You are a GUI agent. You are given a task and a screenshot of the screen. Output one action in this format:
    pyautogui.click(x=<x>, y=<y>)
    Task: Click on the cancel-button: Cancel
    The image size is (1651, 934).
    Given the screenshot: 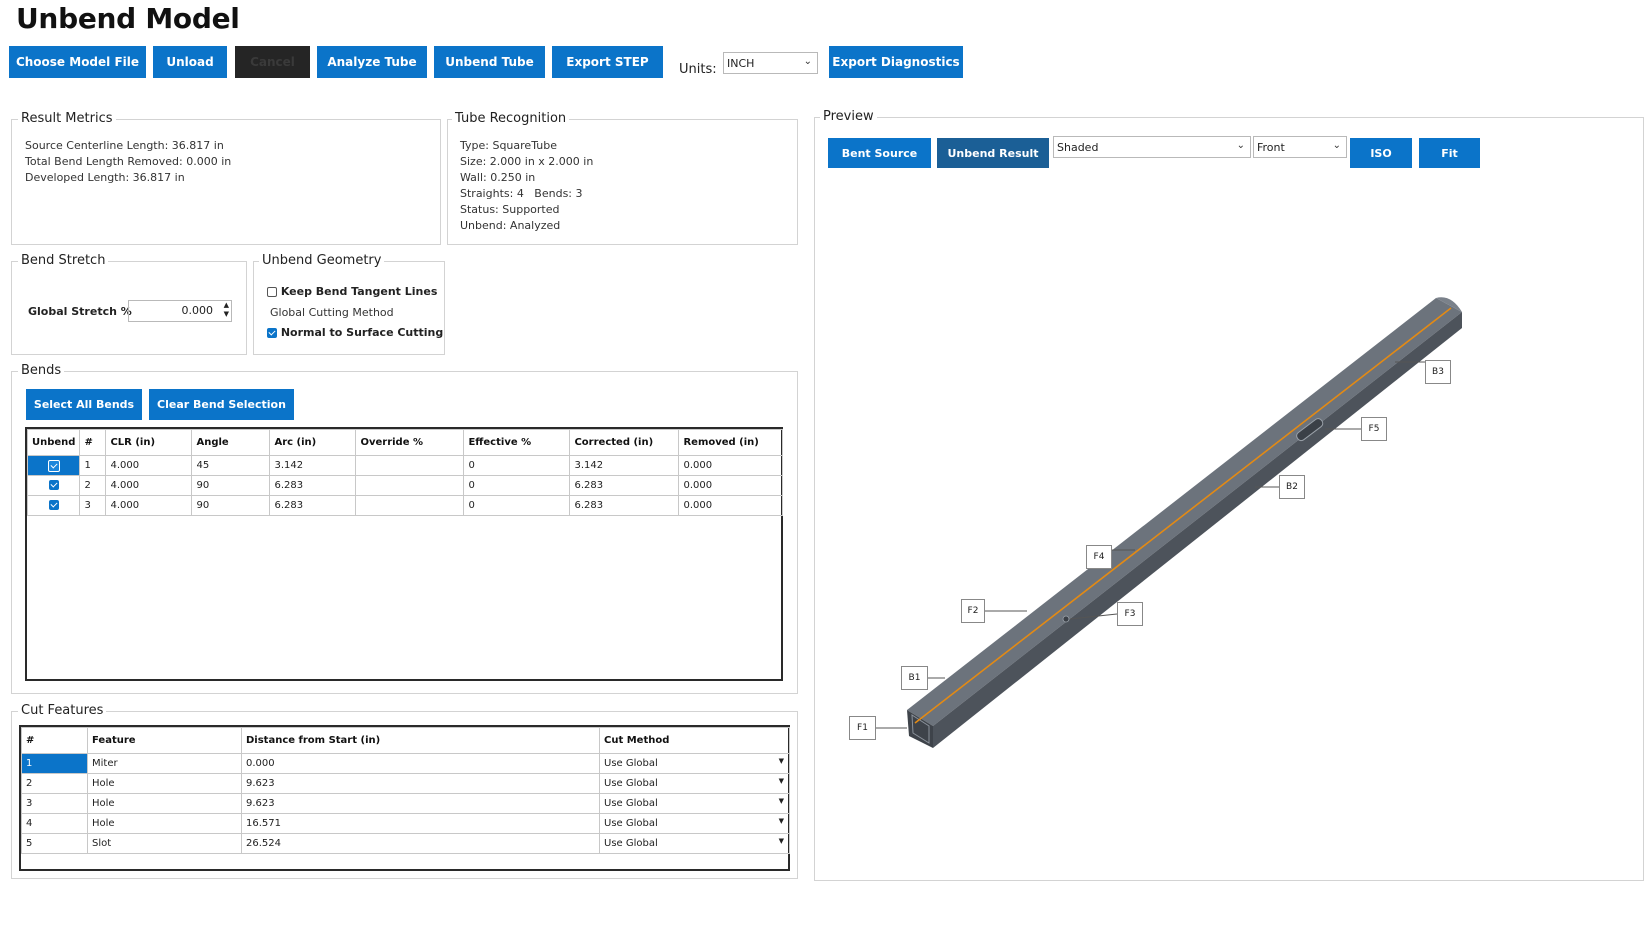 What is the action you would take?
    pyautogui.click(x=272, y=62)
    